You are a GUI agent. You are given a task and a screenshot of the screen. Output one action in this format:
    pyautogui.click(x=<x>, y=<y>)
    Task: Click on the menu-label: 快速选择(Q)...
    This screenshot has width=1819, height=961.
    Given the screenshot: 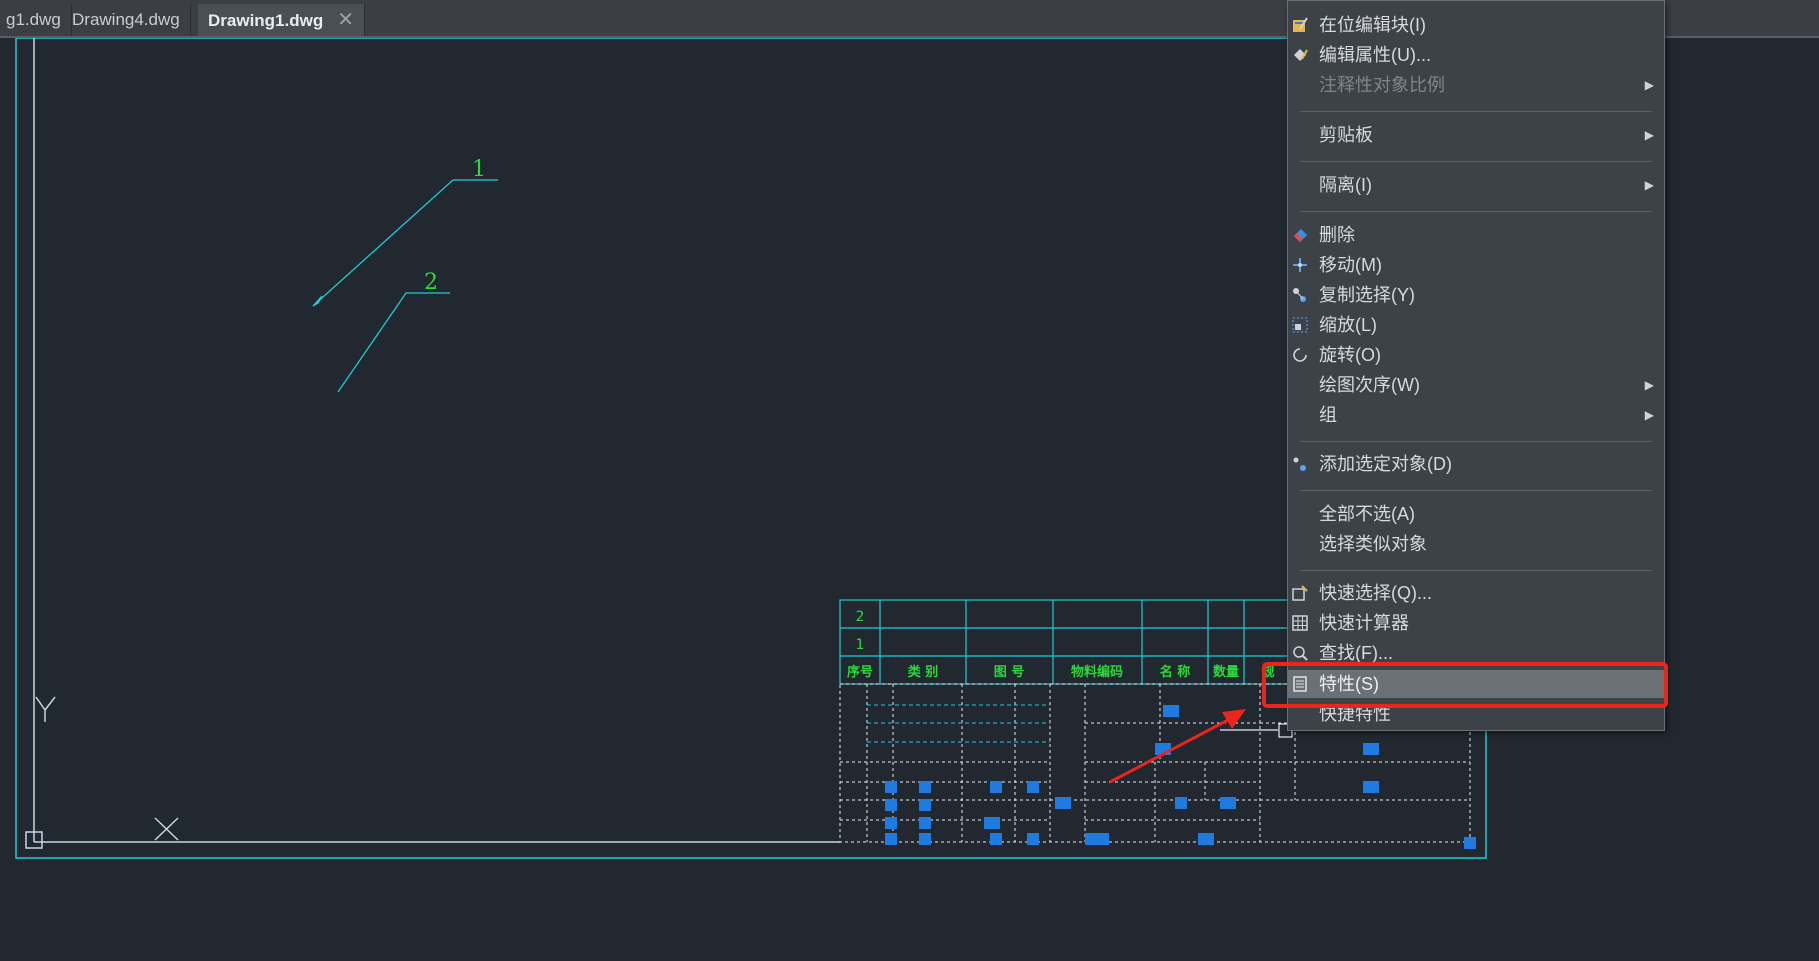 What is the action you would take?
    pyautogui.click(x=1375, y=593)
    